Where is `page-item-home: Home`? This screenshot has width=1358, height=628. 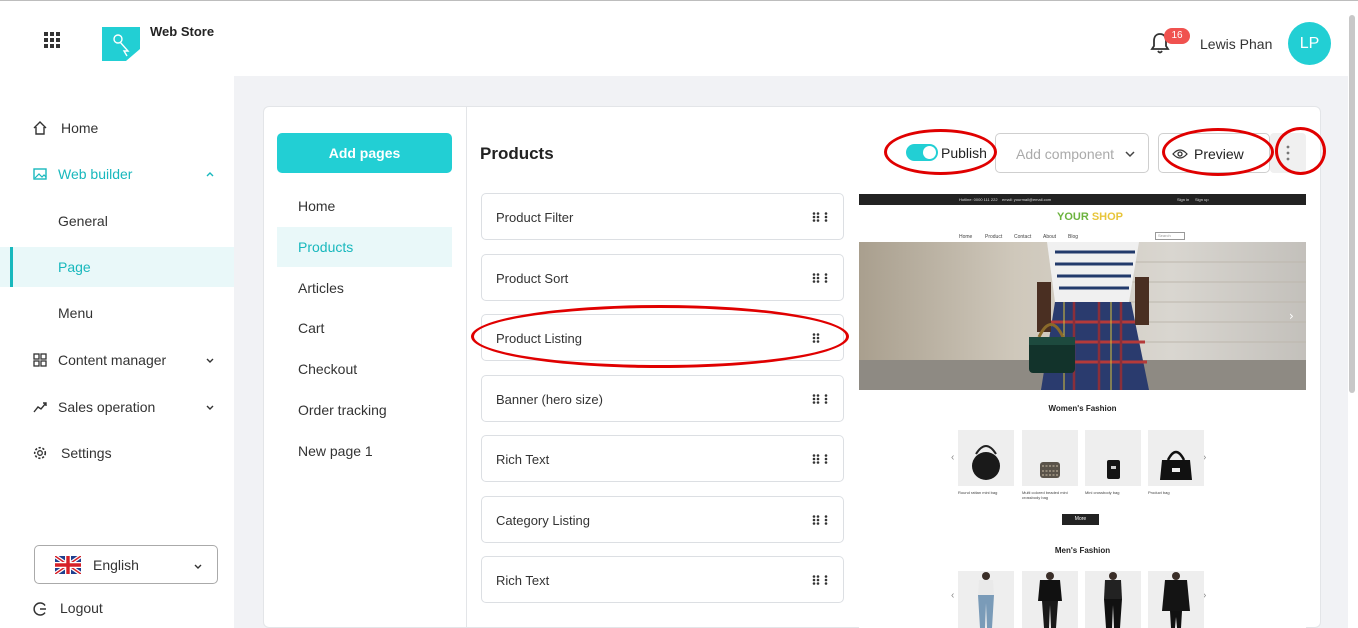
page-item-home: Home is located at coordinates (364, 206).